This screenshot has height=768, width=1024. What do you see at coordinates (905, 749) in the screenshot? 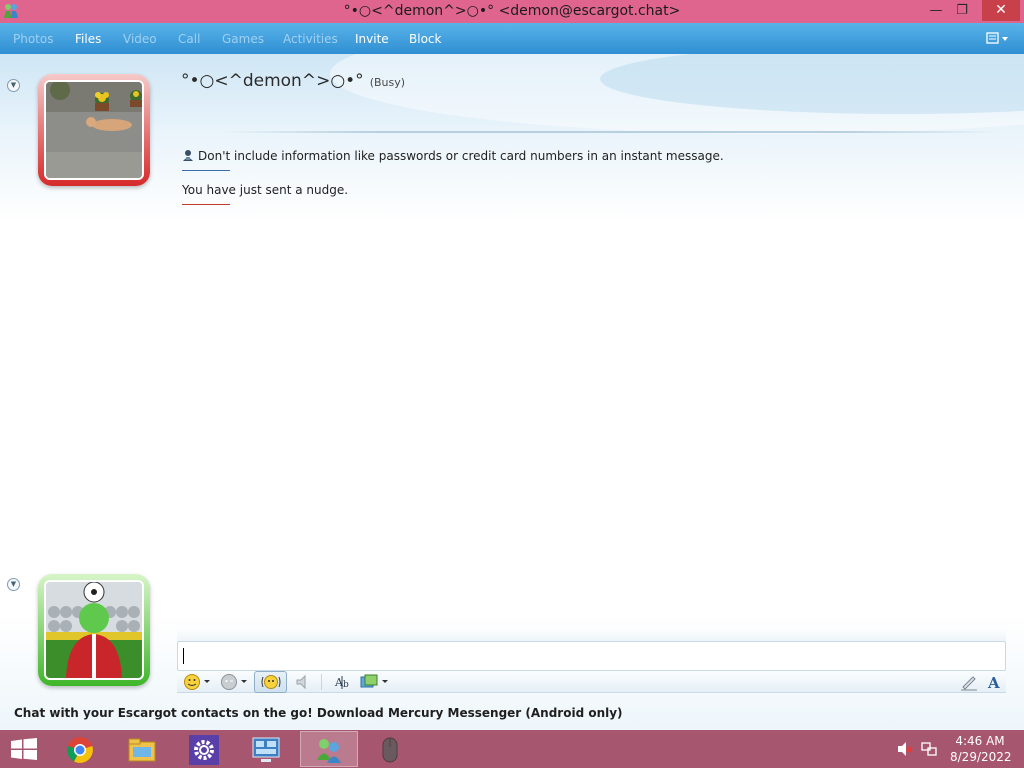
I see `volume-muted-icon` at bounding box center [905, 749].